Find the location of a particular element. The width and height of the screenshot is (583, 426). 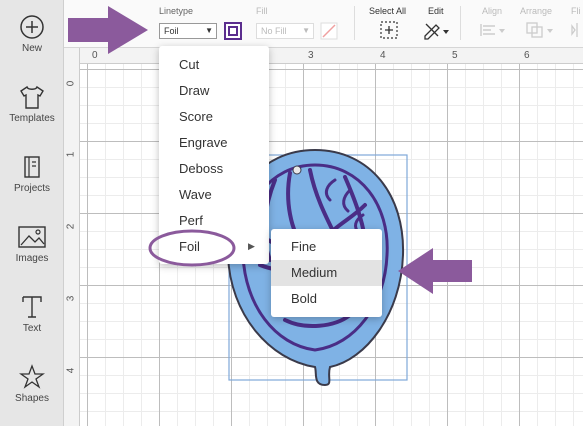

sidebar-item-new: New is located at coordinates (32, 34).